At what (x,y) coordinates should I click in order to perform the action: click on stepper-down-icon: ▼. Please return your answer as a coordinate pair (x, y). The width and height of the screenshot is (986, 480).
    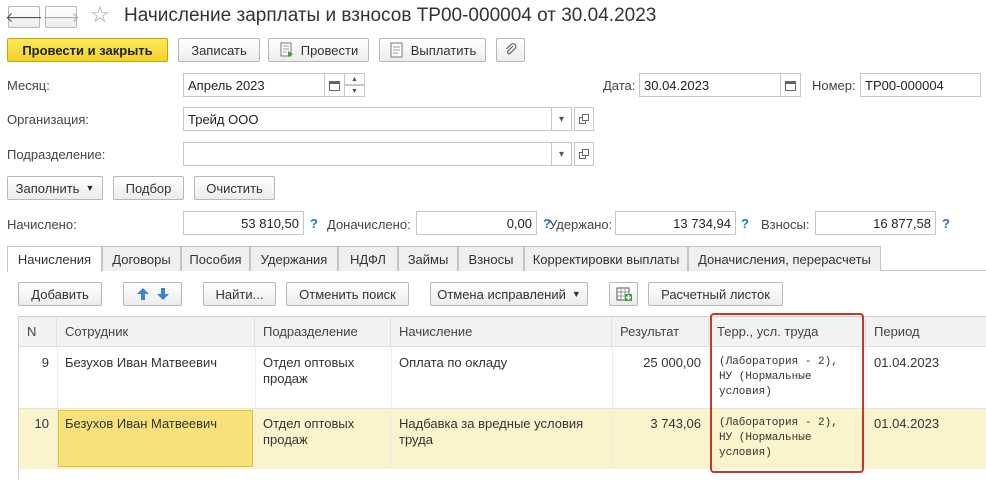
    Looking at the image, I should click on (354, 91).